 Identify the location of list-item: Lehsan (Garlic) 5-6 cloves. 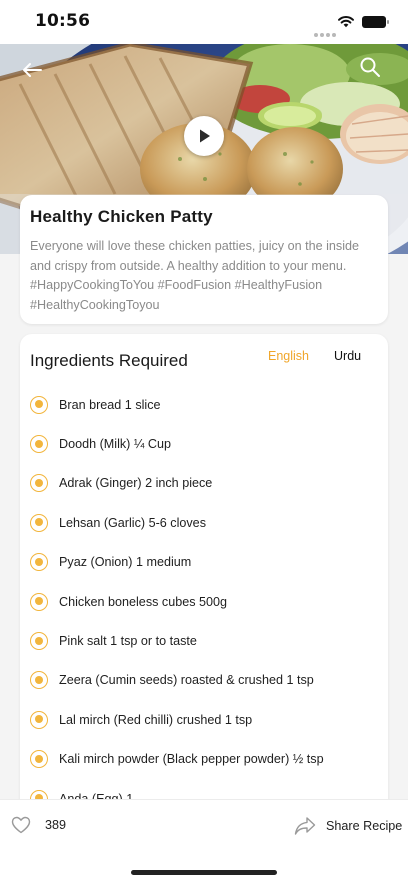
(205, 523).